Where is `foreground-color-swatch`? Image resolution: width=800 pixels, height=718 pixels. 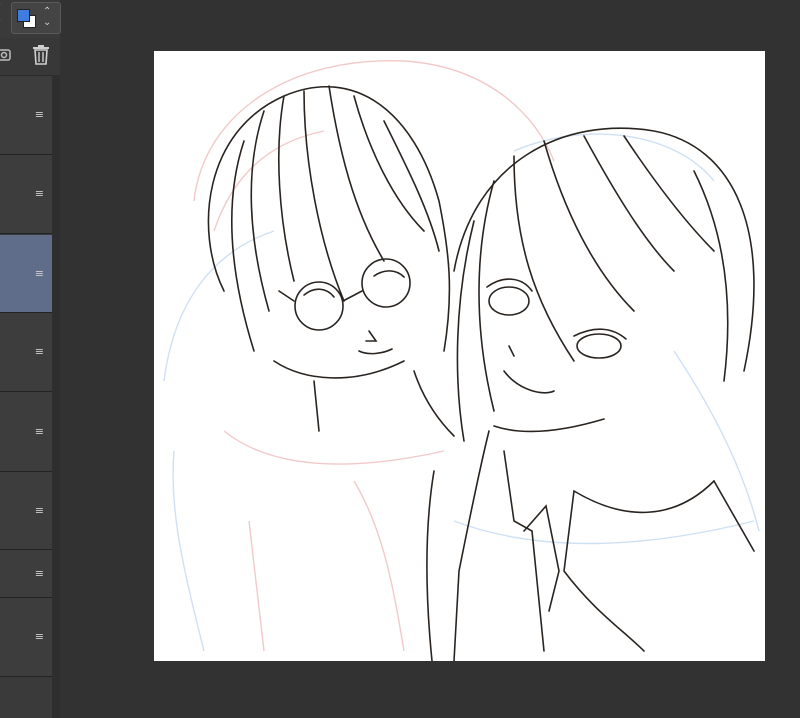
foreground-color-swatch is located at coordinates (23, 15).